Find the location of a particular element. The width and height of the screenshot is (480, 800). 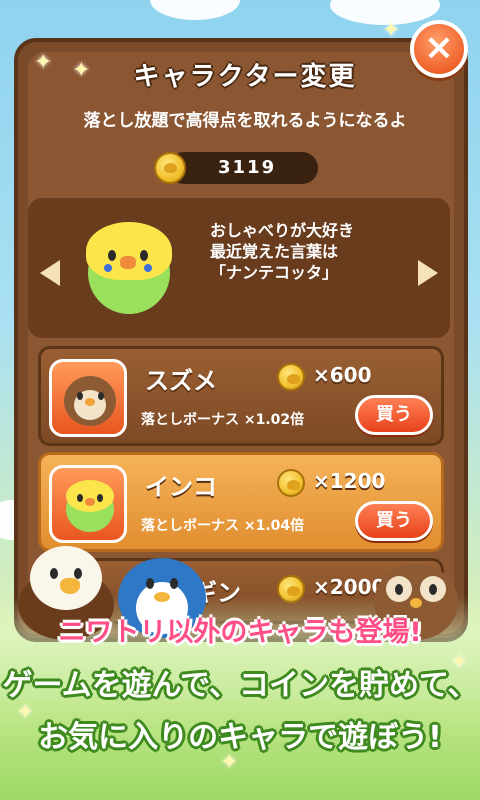

character-price: ×600 is located at coordinates (342, 375).